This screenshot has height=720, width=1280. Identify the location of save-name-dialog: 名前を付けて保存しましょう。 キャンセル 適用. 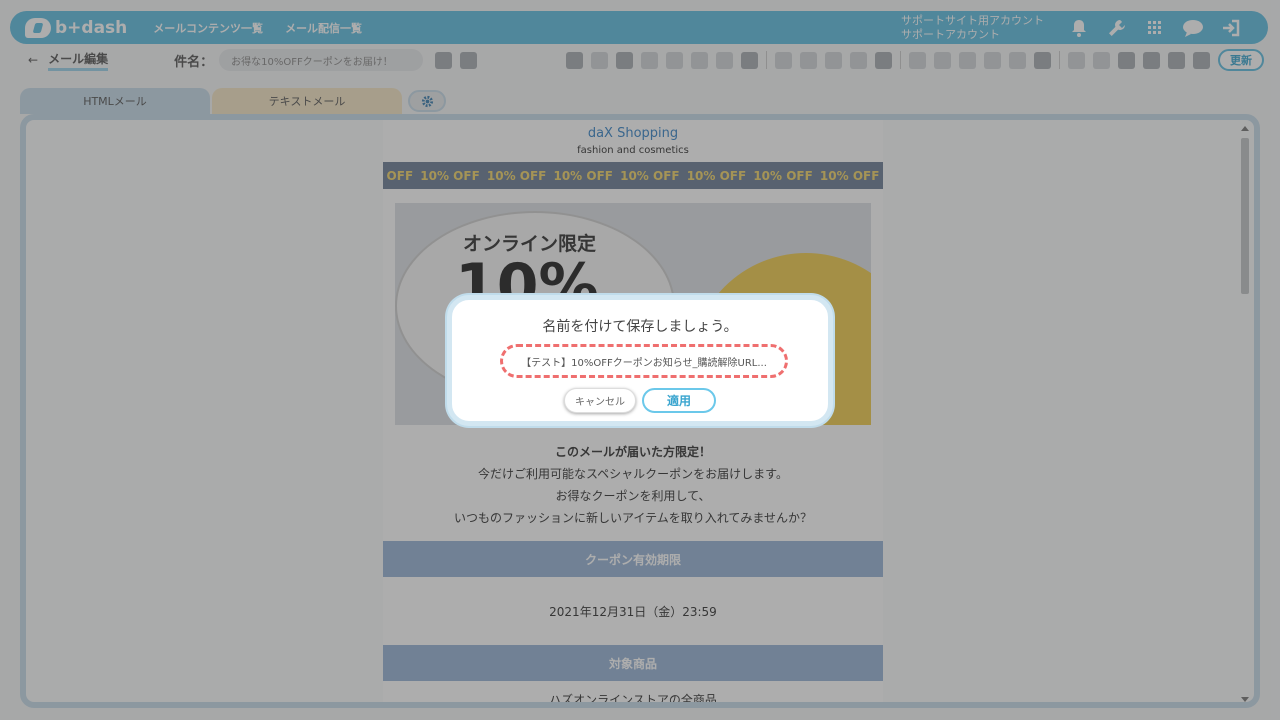
(640, 360).